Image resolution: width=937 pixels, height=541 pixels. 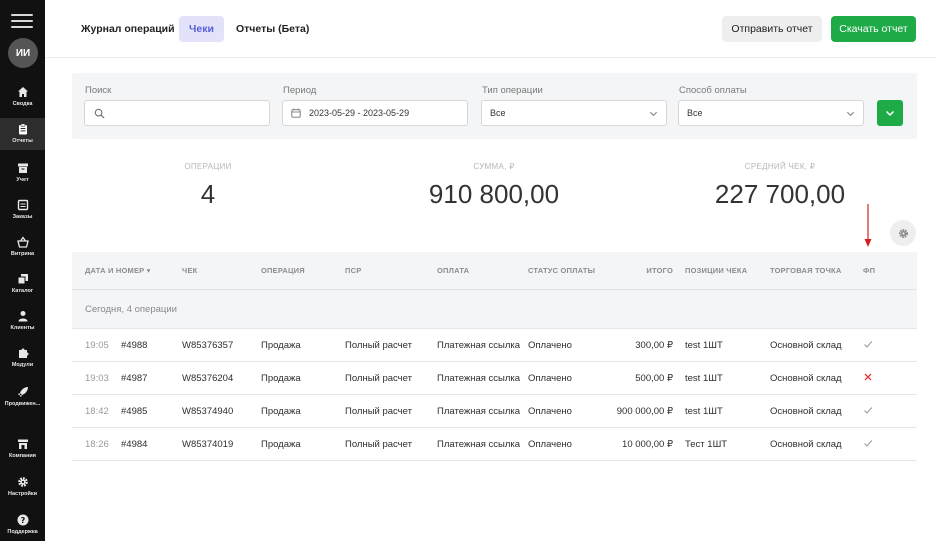 What do you see at coordinates (22, 168) in the screenshot?
I see `box-icon` at bounding box center [22, 168].